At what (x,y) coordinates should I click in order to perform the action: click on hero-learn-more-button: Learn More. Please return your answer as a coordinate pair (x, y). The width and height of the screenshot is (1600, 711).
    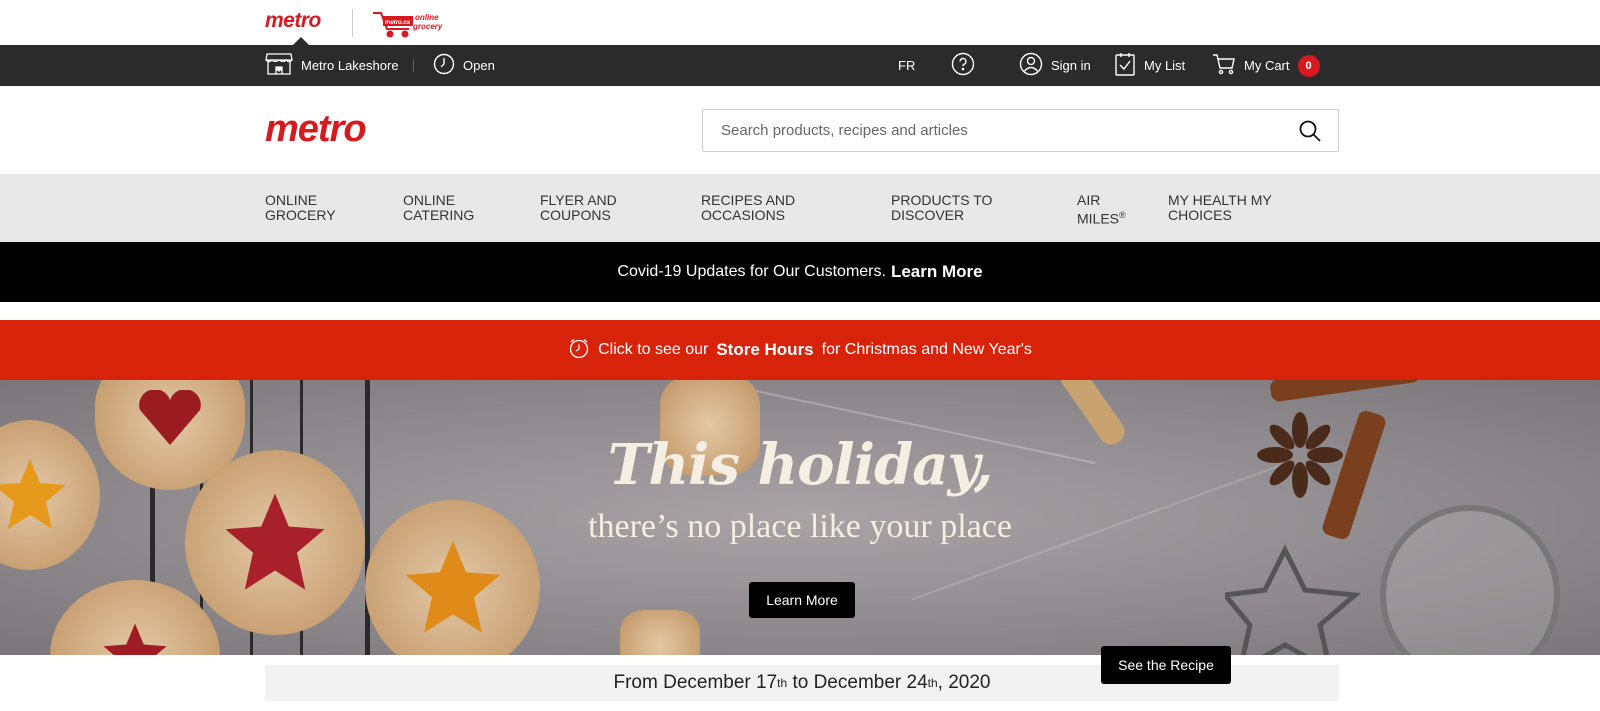
    Looking at the image, I should click on (802, 600).